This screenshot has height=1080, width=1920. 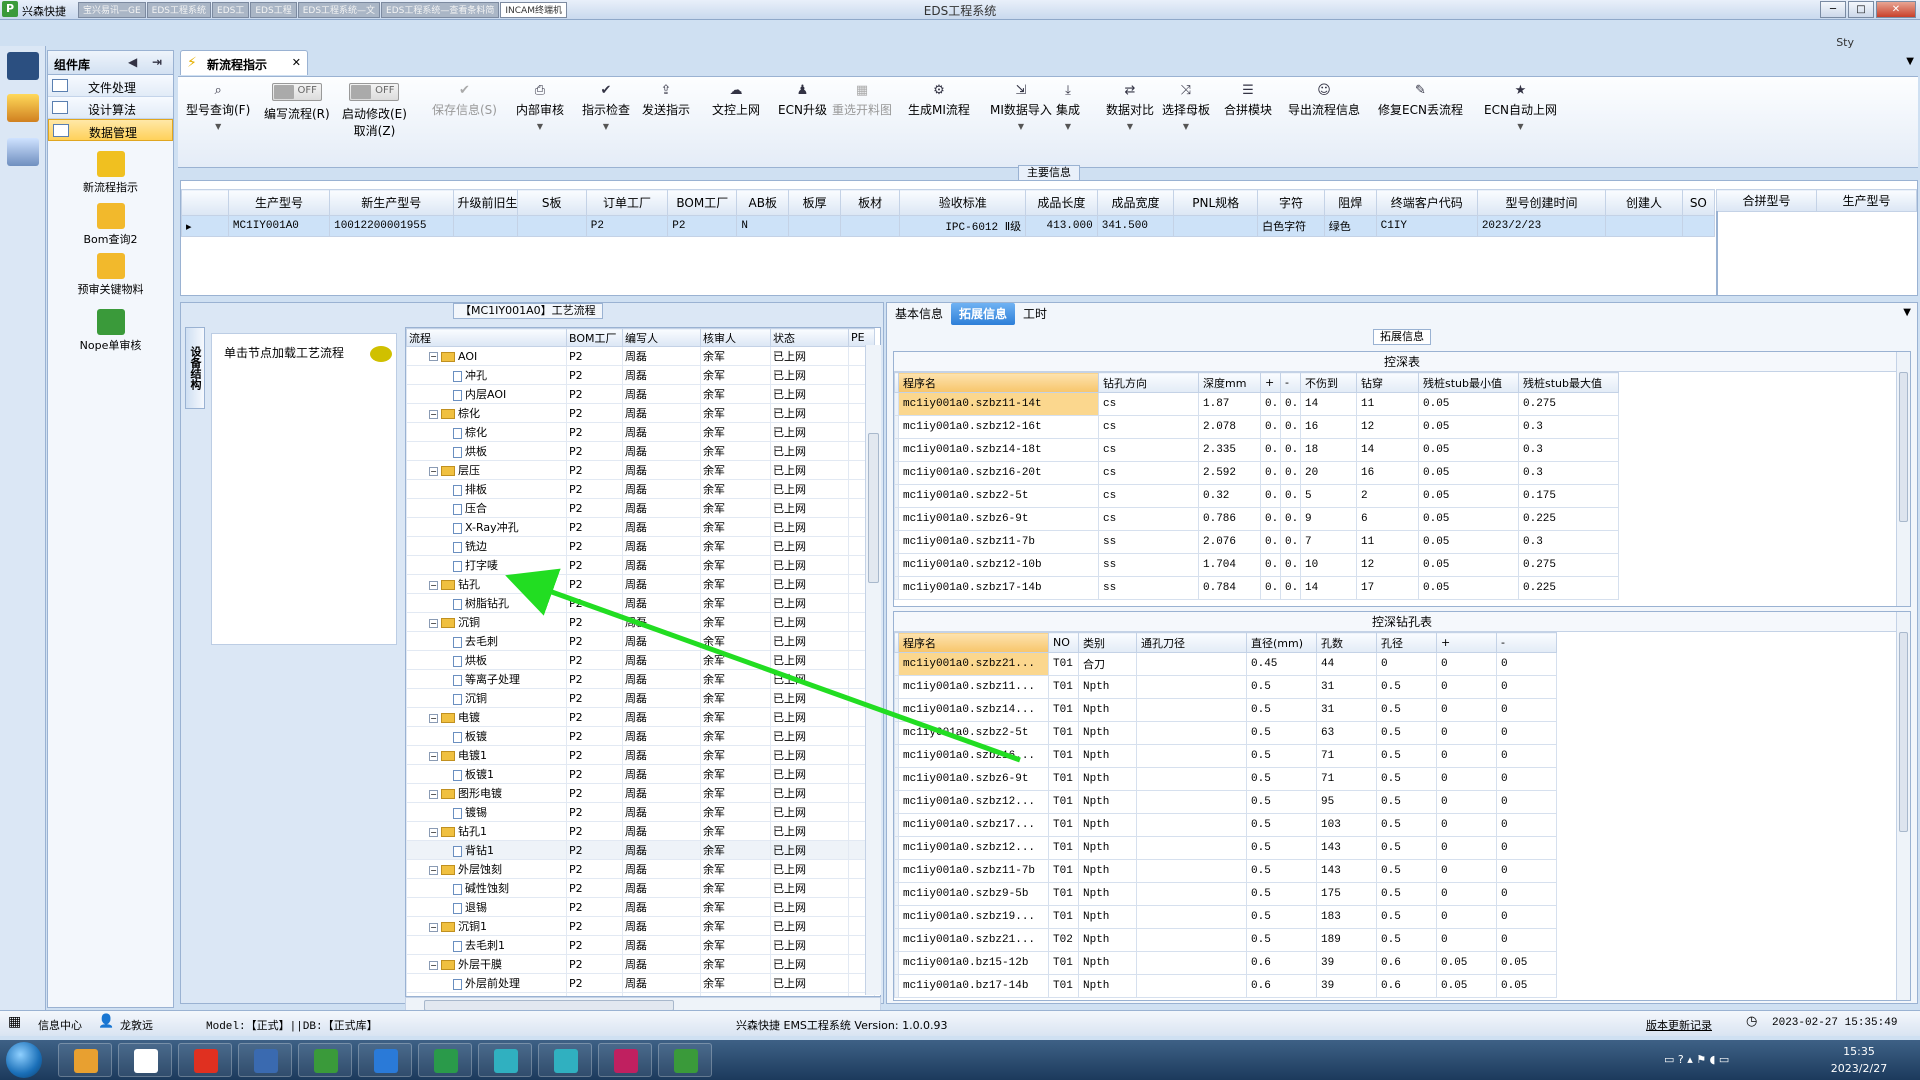 What do you see at coordinates (763, 665) in the screenshot?
I see `annotation-arrow` at bounding box center [763, 665].